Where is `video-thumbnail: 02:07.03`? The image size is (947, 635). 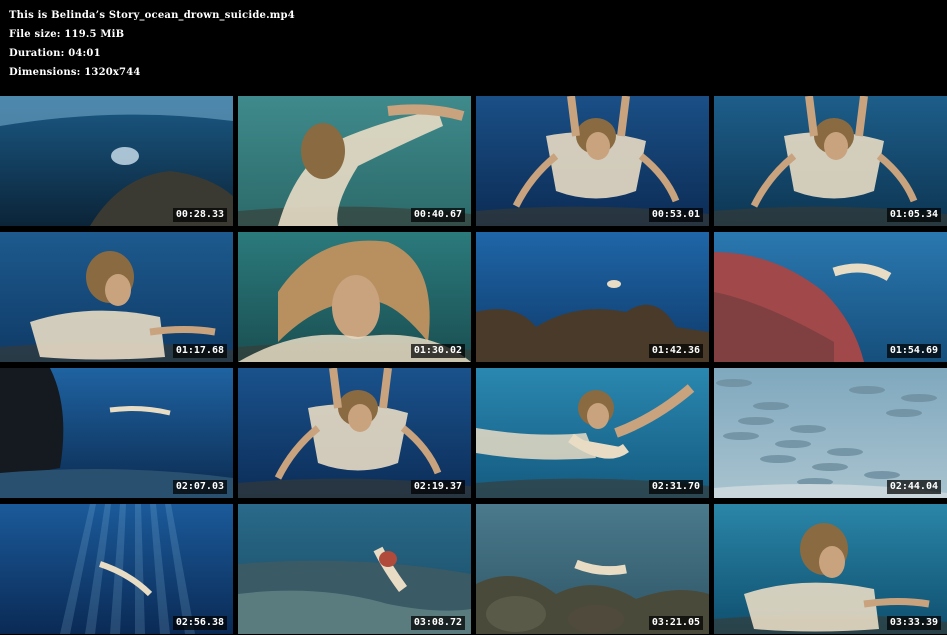 video-thumbnail: 02:07.03 is located at coordinates (116, 433).